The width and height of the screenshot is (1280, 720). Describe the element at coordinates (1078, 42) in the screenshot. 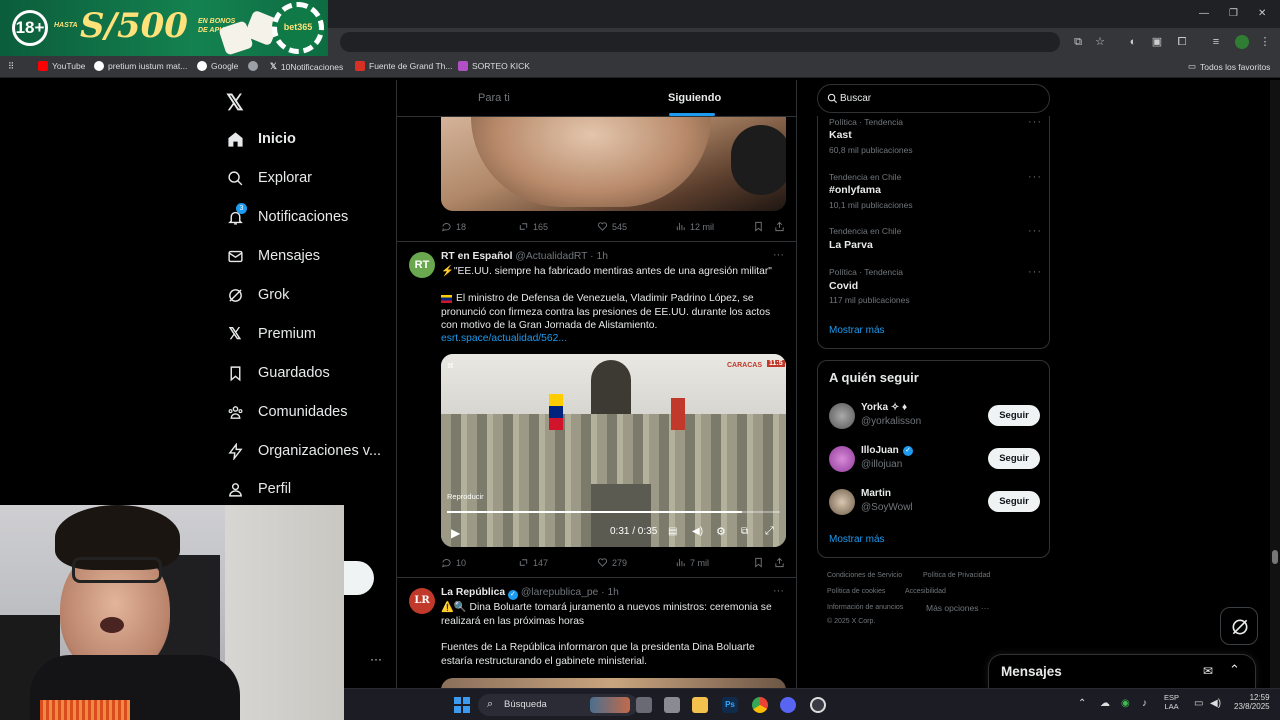

I see `install-icon: ⧉` at that location.